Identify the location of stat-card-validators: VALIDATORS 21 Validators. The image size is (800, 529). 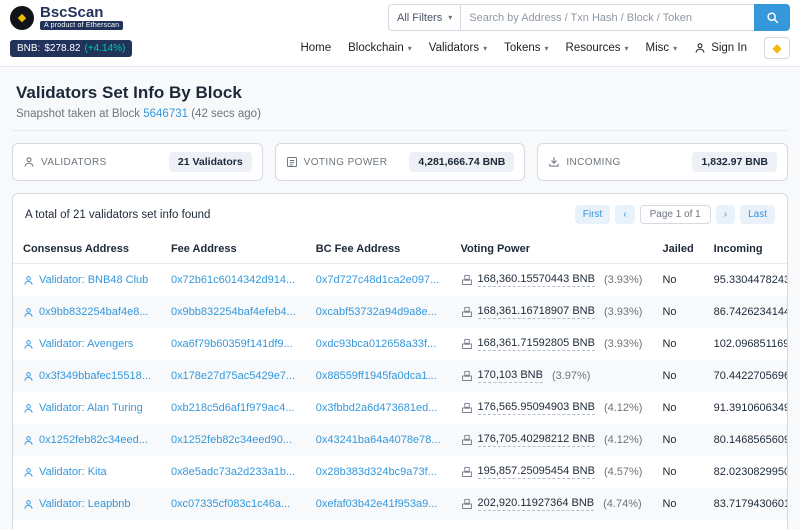
(137, 162).